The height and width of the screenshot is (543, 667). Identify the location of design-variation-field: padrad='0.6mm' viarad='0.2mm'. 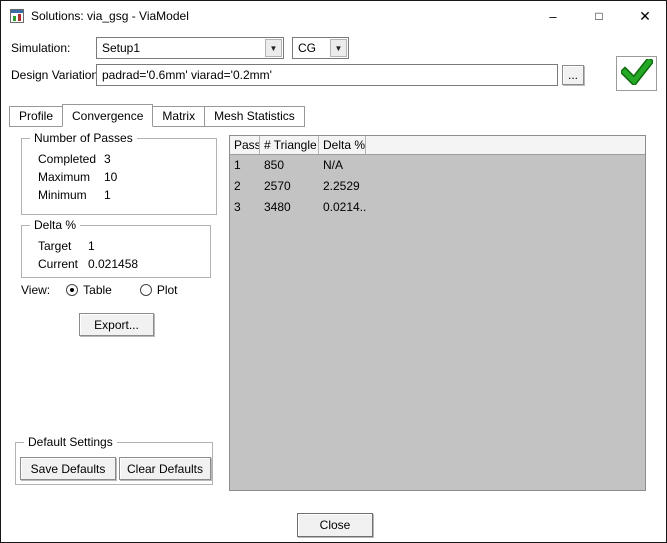
(327, 75).